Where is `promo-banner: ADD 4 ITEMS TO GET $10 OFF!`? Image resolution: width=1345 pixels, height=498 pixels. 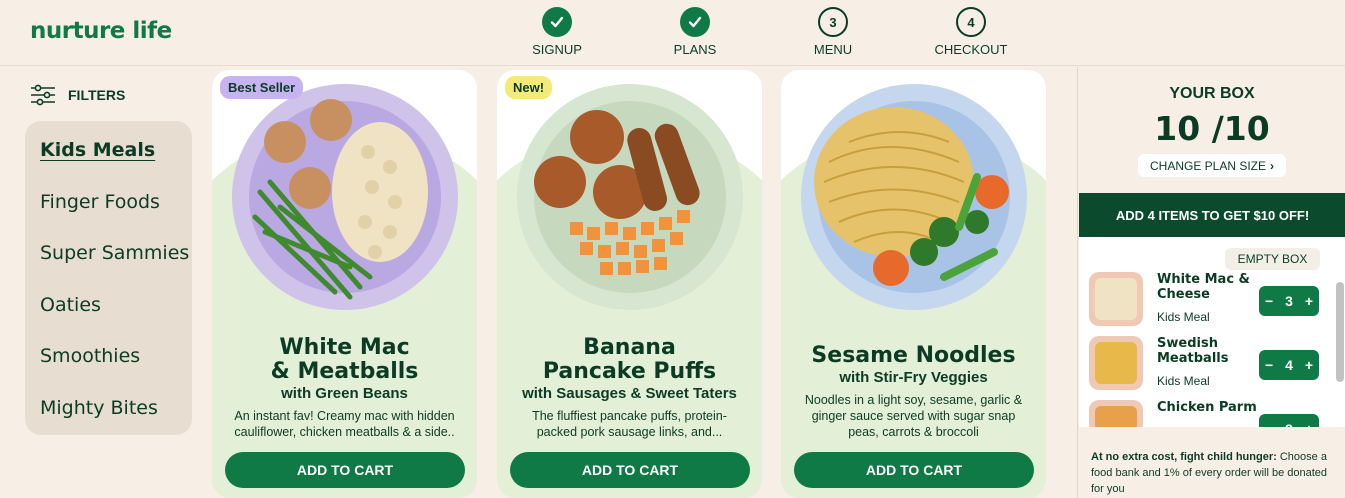
promo-banner: ADD 4 ITEMS TO GET $10 OFF! is located at coordinates (1212, 215).